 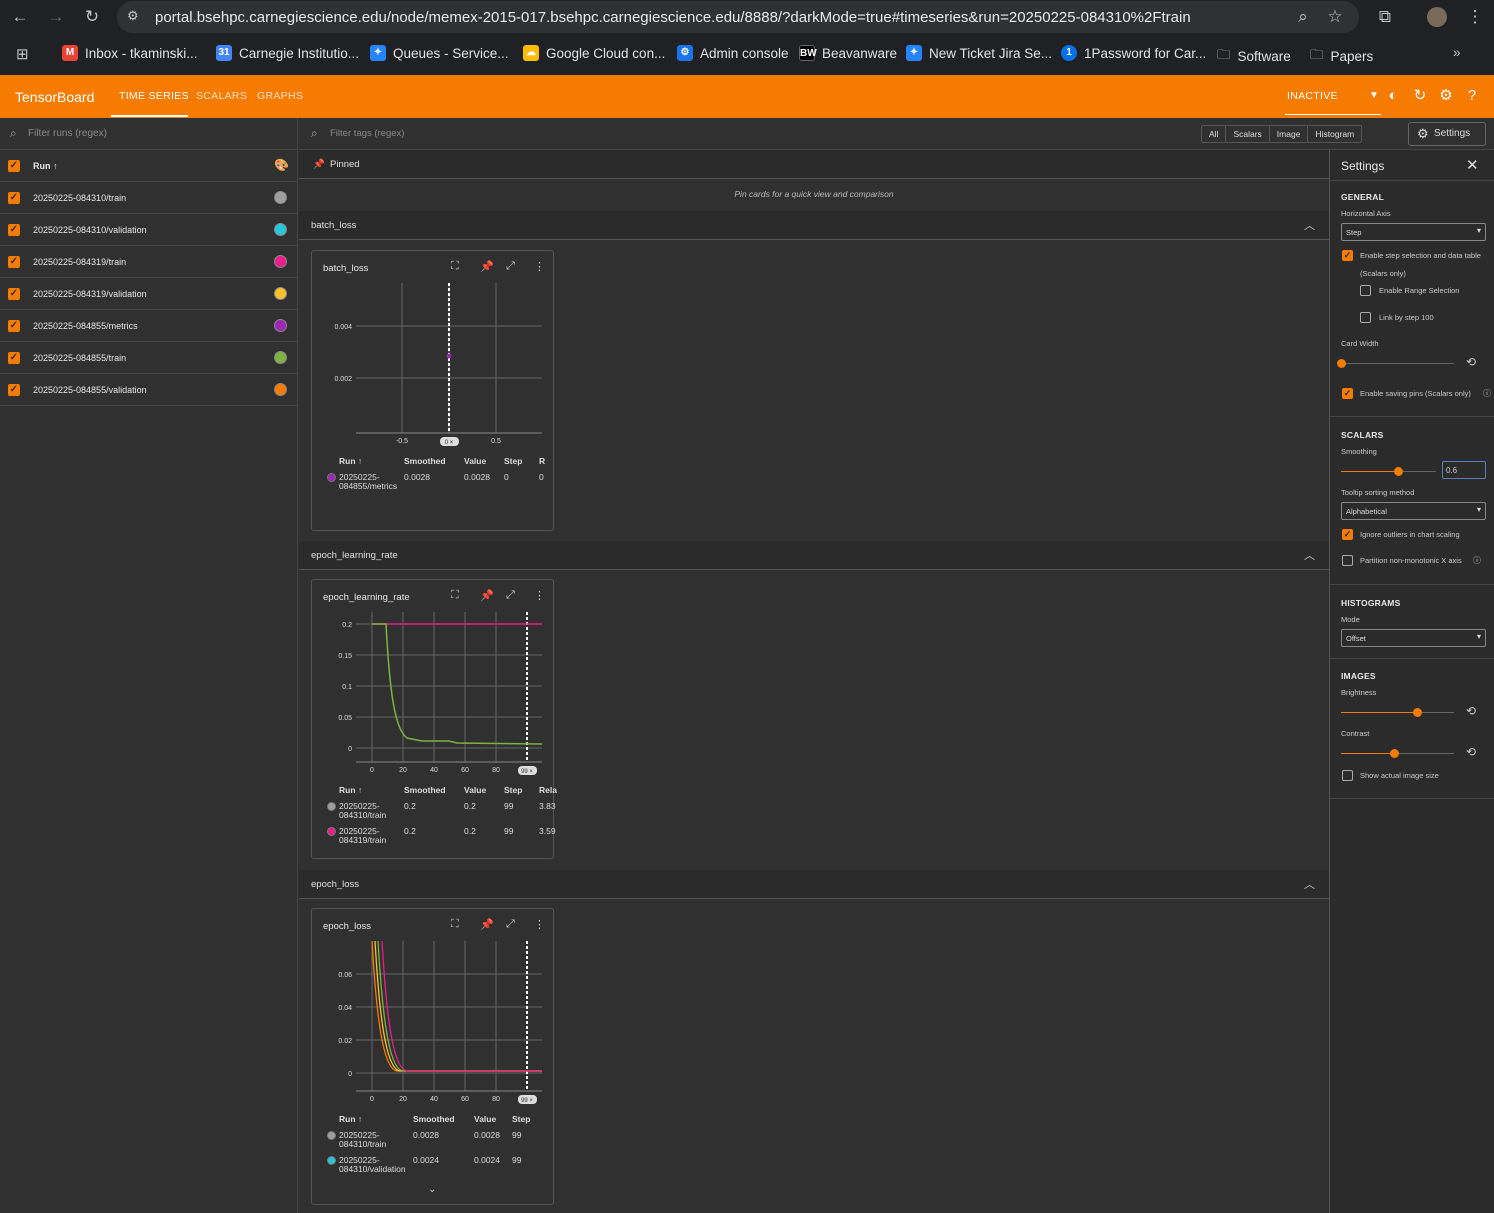 I want to click on extensions-icon: ⧉, so click(x=1385, y=17).